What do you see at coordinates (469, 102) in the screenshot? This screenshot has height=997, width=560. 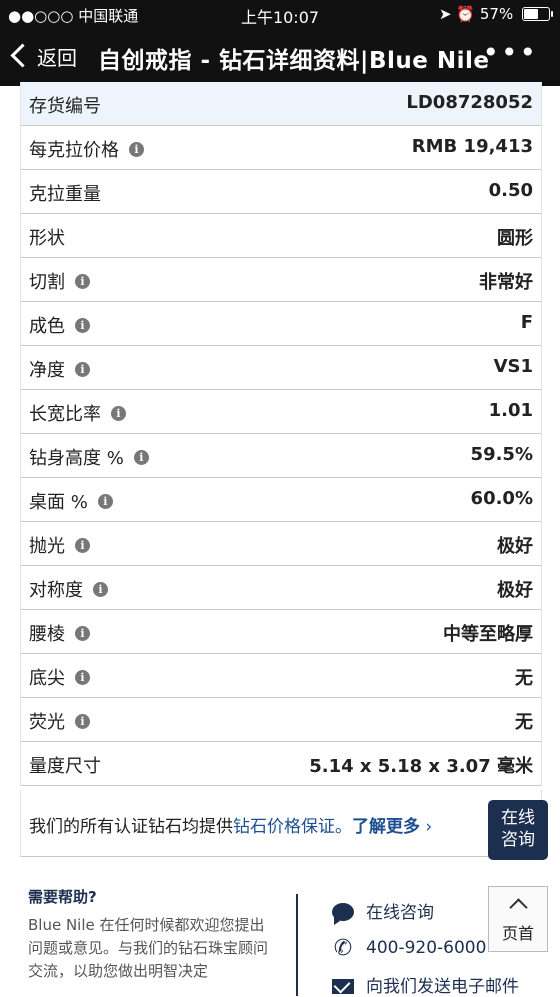 I see `spec-value: LD08728052` at bounding box center [469, 102].